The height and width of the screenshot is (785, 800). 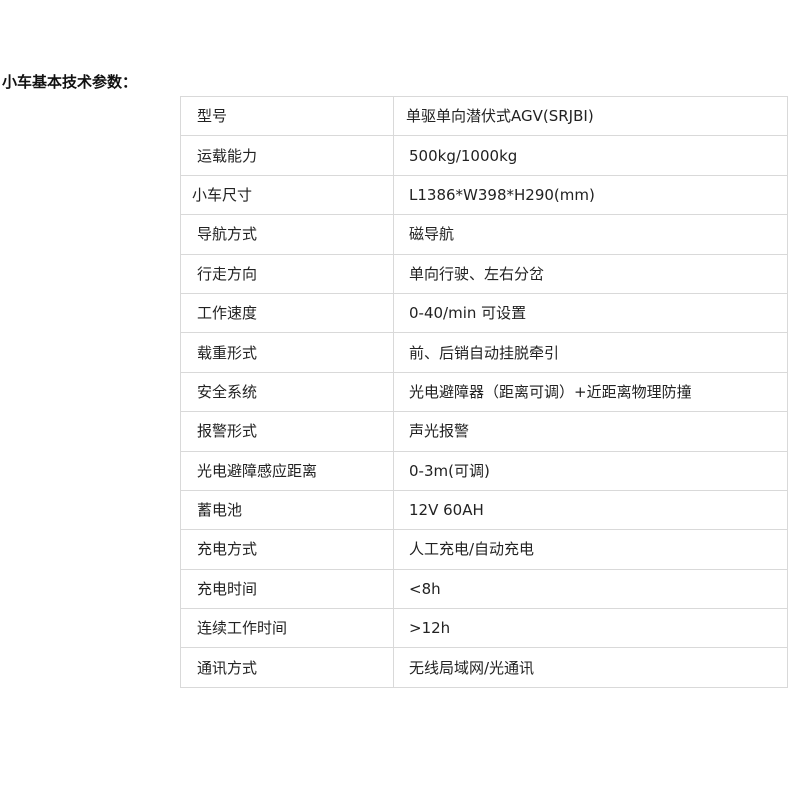 I want to click on param-value: 0-3m(可调), so click(x=590, y=470).